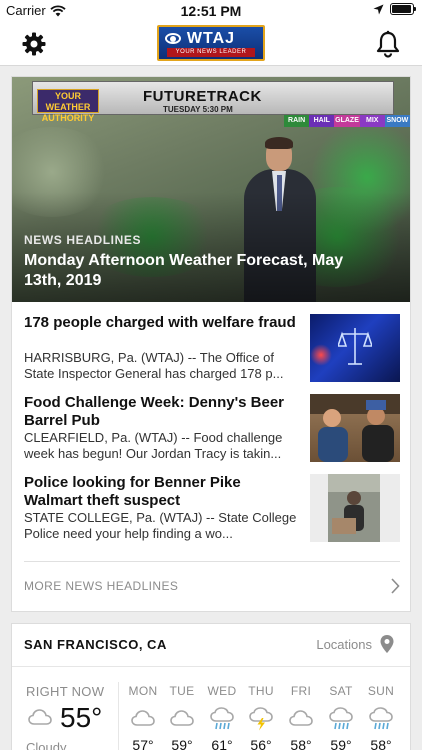 The image size is (422, 750). I want to click on weather-vertical-divider, so click(118, 716).